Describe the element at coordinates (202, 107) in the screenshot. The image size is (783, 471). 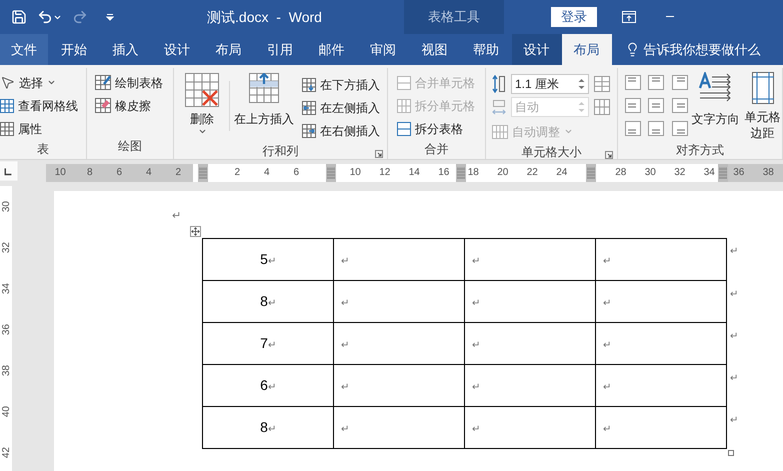
I see `delete-button: 删除` at that location.